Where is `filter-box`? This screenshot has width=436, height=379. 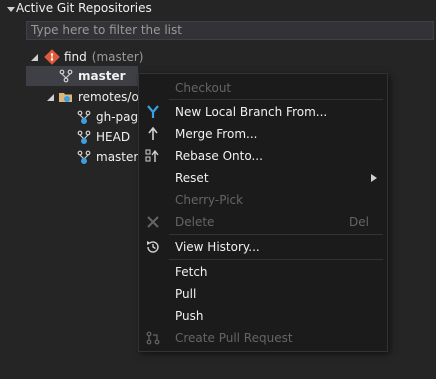 filter-box is located at coordinates (230, 30).